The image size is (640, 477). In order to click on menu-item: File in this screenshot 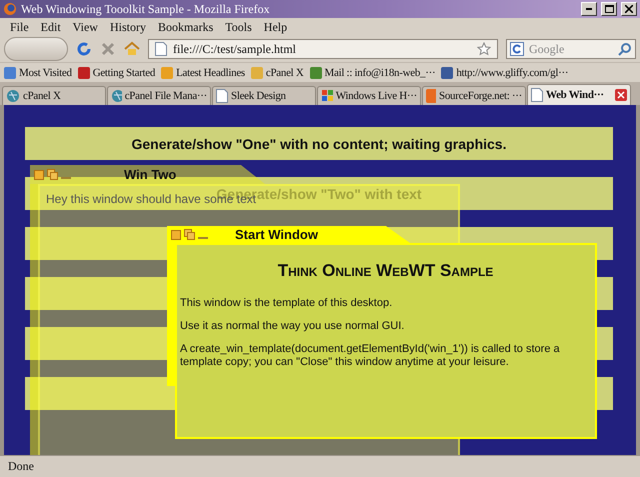, I will do `click(19, 27)`.